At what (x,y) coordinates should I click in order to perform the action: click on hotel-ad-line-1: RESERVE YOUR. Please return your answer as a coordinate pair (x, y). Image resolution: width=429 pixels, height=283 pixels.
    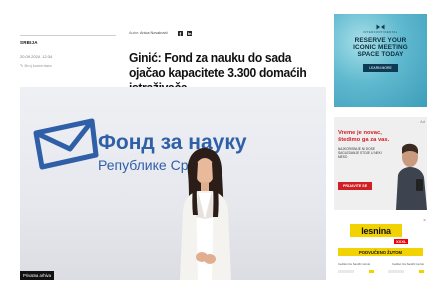
    Looking at the image, I should click on (380, 40).